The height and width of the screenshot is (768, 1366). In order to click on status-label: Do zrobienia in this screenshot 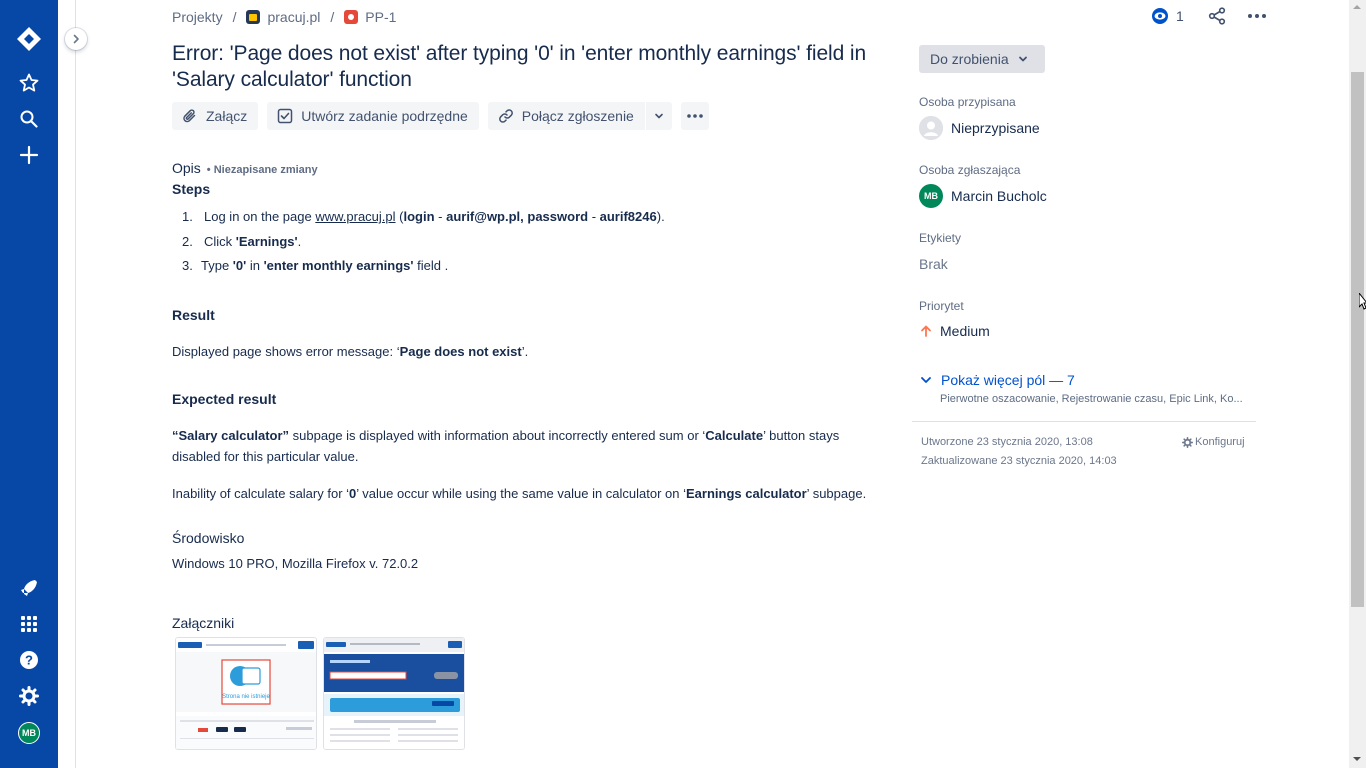, I will do `click(969, 59)`.